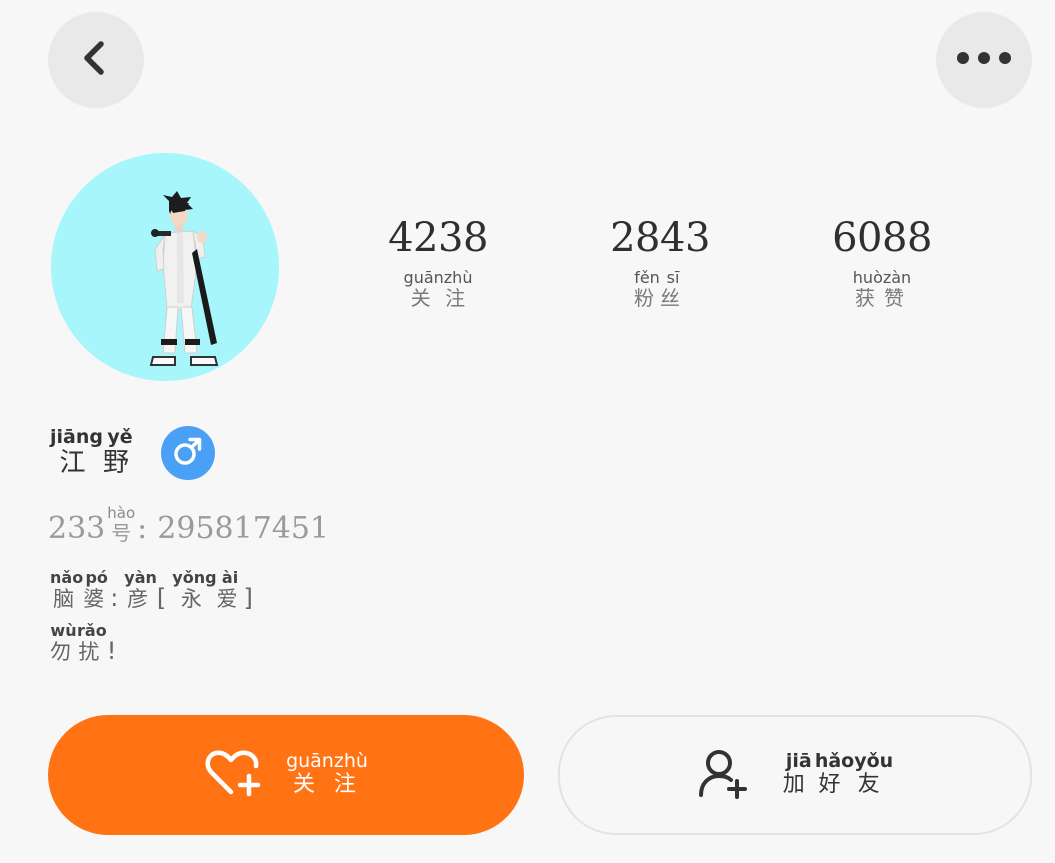 Image resolution: width=1055 pixels, height=863 pixels. I want to click on stat-fans-count: 2843, so click(660, 238).